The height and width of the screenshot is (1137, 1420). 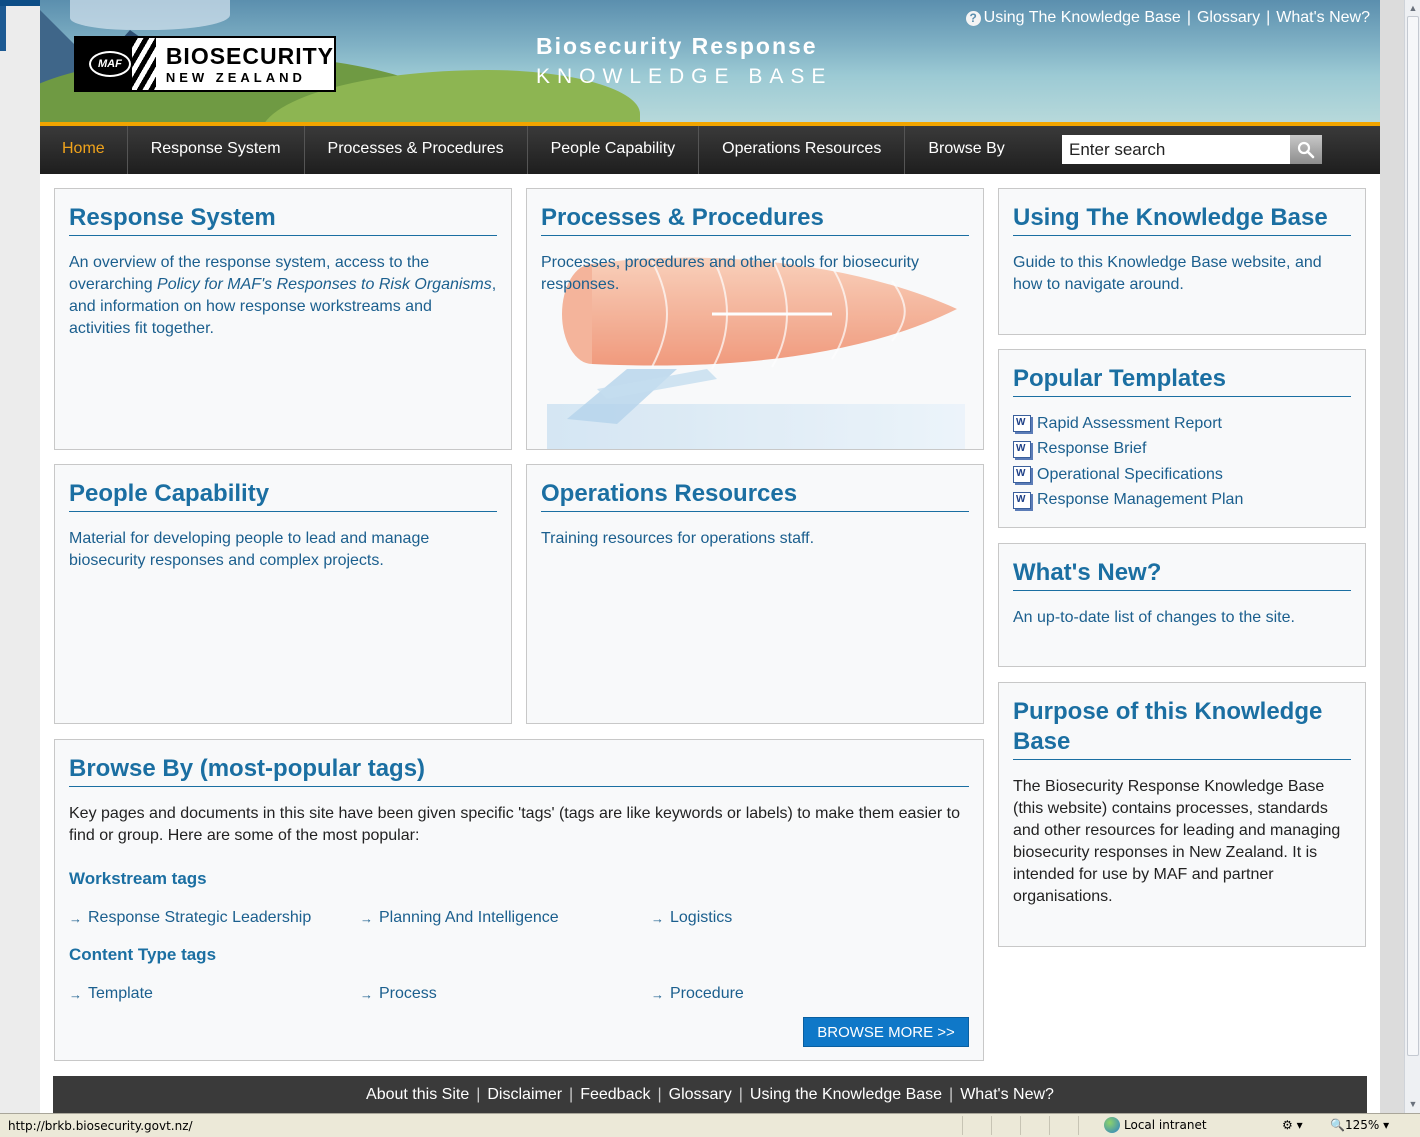 I want to click on scroll-down-arrow-icon: ▼, so click(x=1413, y=1104).